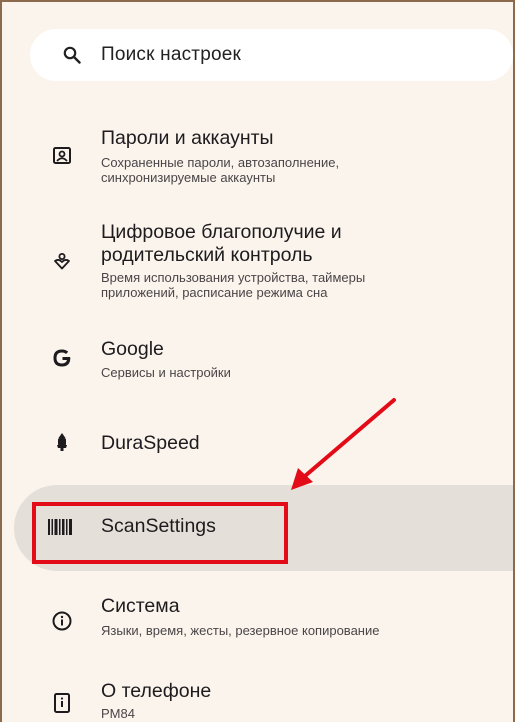 This screenshot has height=722, width=519. What do you see at coordinates (62, 621) in the screenshot?
I see `info-icon` at bounding box center [62, 621].